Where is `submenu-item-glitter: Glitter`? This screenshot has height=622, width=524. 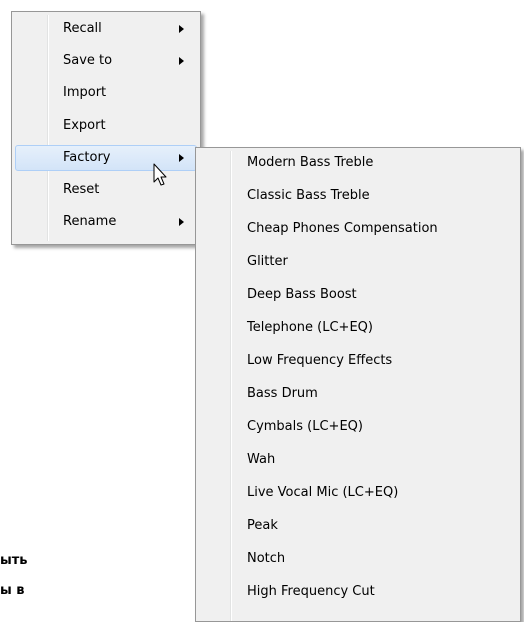
submenu-item-glitter: Glitter is located at coordinates (358, 263).